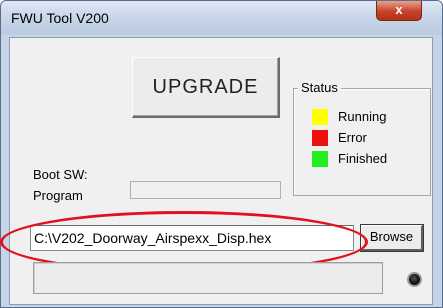 This screenshot has height=308, width=443. What do you see at coordinates (320, 159) in the screenshot?
I see `finished-led` at bounding box center [320, 159].